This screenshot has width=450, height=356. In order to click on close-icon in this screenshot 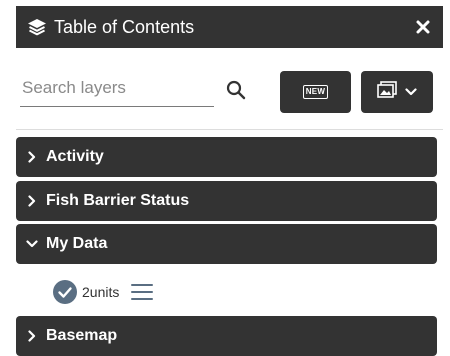, I will do `click(423, 27)`.